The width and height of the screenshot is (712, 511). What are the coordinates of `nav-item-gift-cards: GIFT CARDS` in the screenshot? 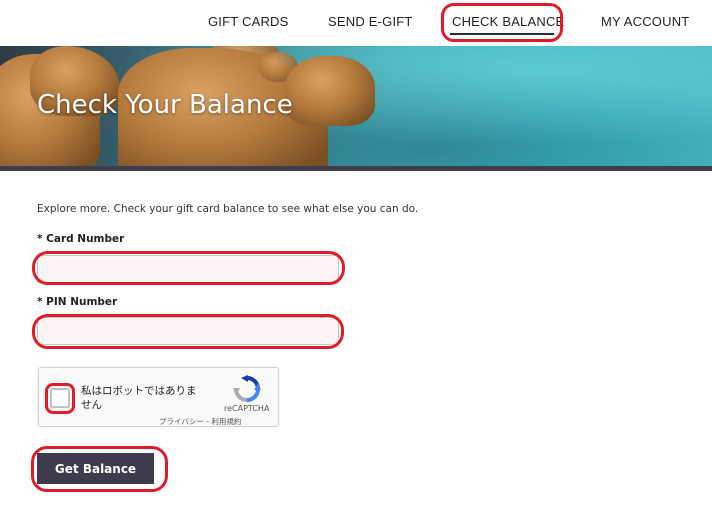 It's located at (248, 21).